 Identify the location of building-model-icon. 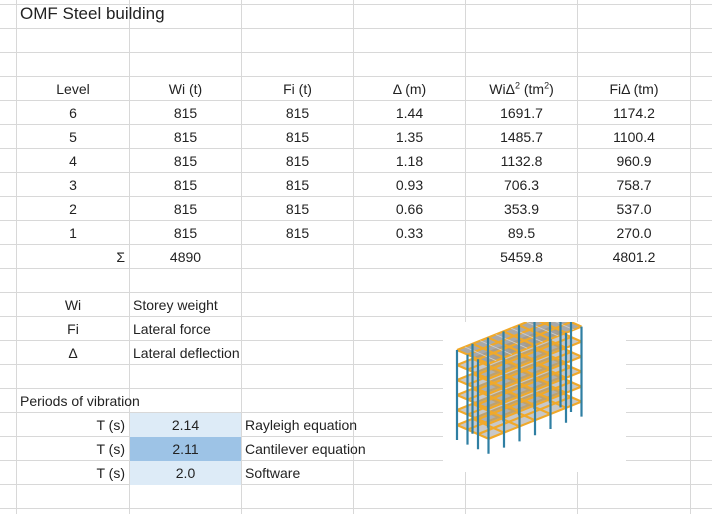
(519, 382).